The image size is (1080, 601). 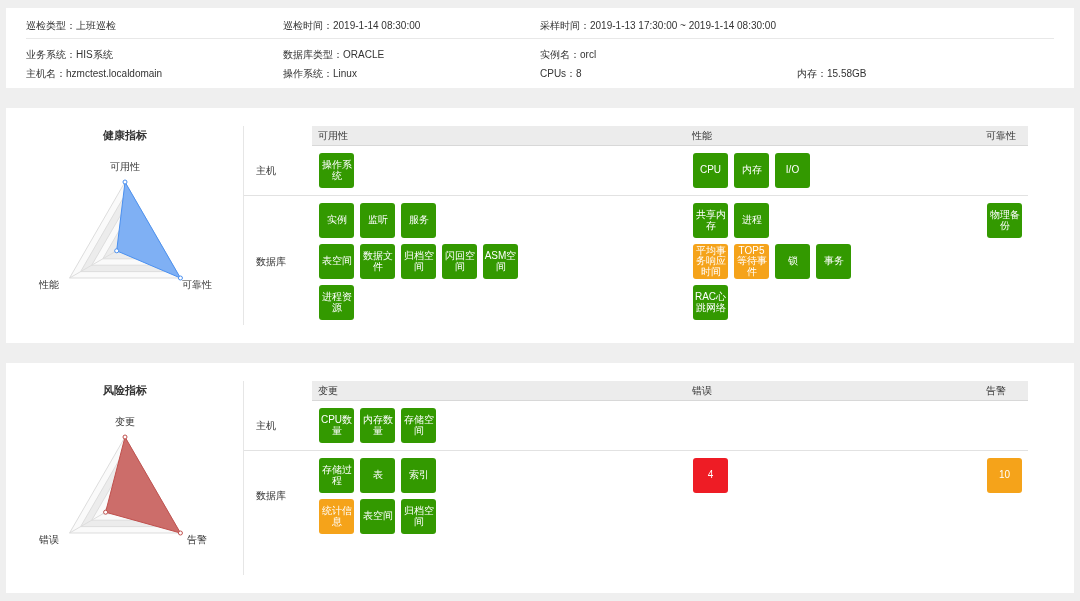 I want to click on axis-label: 告警, so click(x=196, y=539).